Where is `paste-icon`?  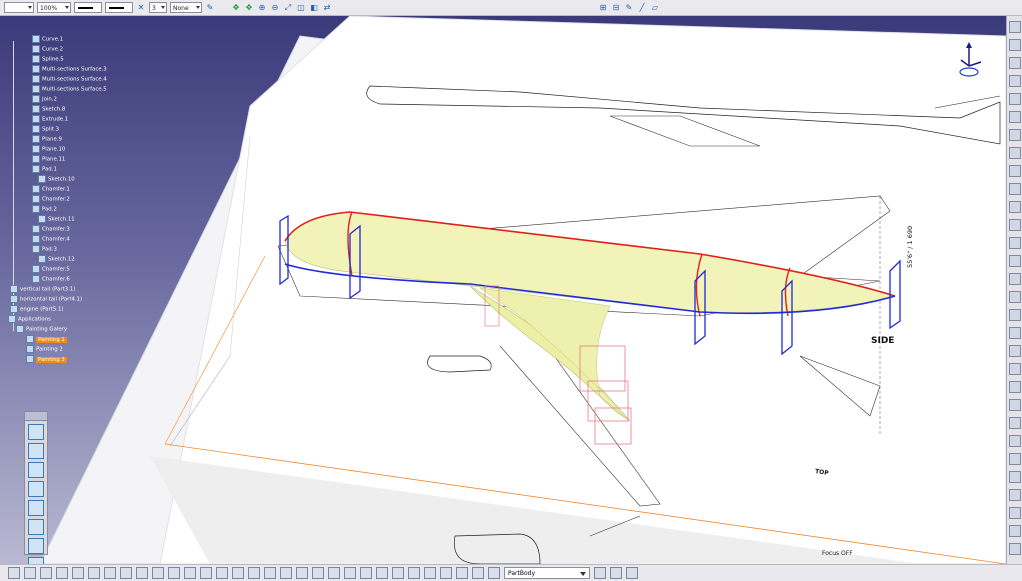
paste-icon is located at coordinates (110, 573).